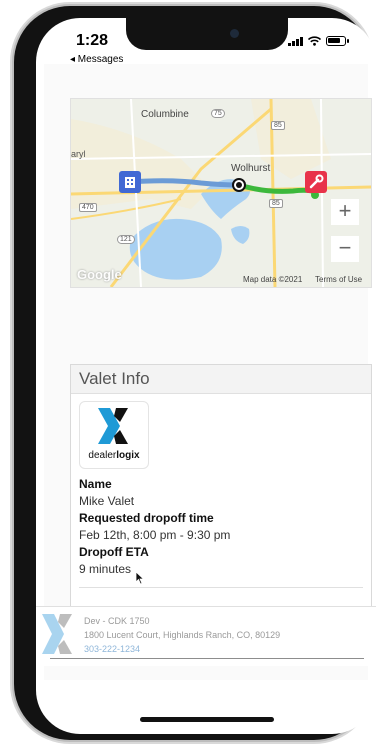 Image resolution: width=386 pixels, height=744 pixels. I want to click on home-location-marker, so click(130, 182).